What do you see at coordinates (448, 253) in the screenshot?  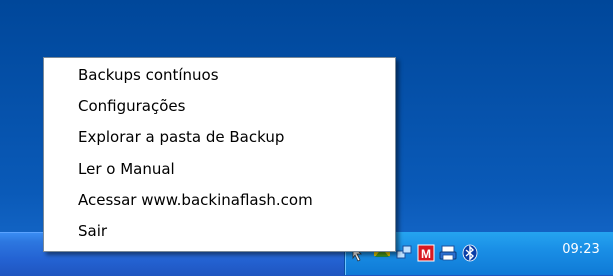 I see `printer-icon` at bounding box center [448, 253].